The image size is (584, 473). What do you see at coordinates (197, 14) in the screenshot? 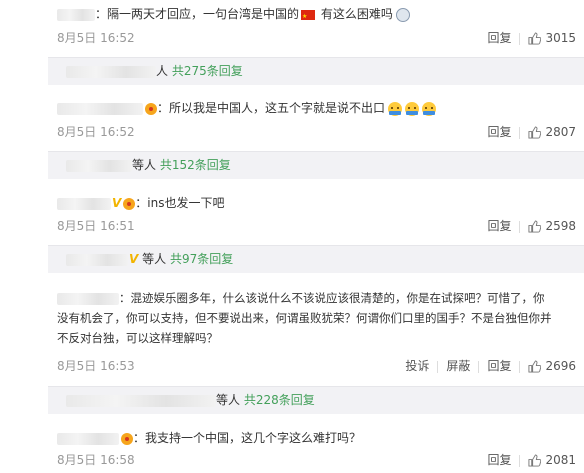
I see `comment-text: ：隔一两天才回应，一句台湾是中国的` at bounding box center [197, 14].